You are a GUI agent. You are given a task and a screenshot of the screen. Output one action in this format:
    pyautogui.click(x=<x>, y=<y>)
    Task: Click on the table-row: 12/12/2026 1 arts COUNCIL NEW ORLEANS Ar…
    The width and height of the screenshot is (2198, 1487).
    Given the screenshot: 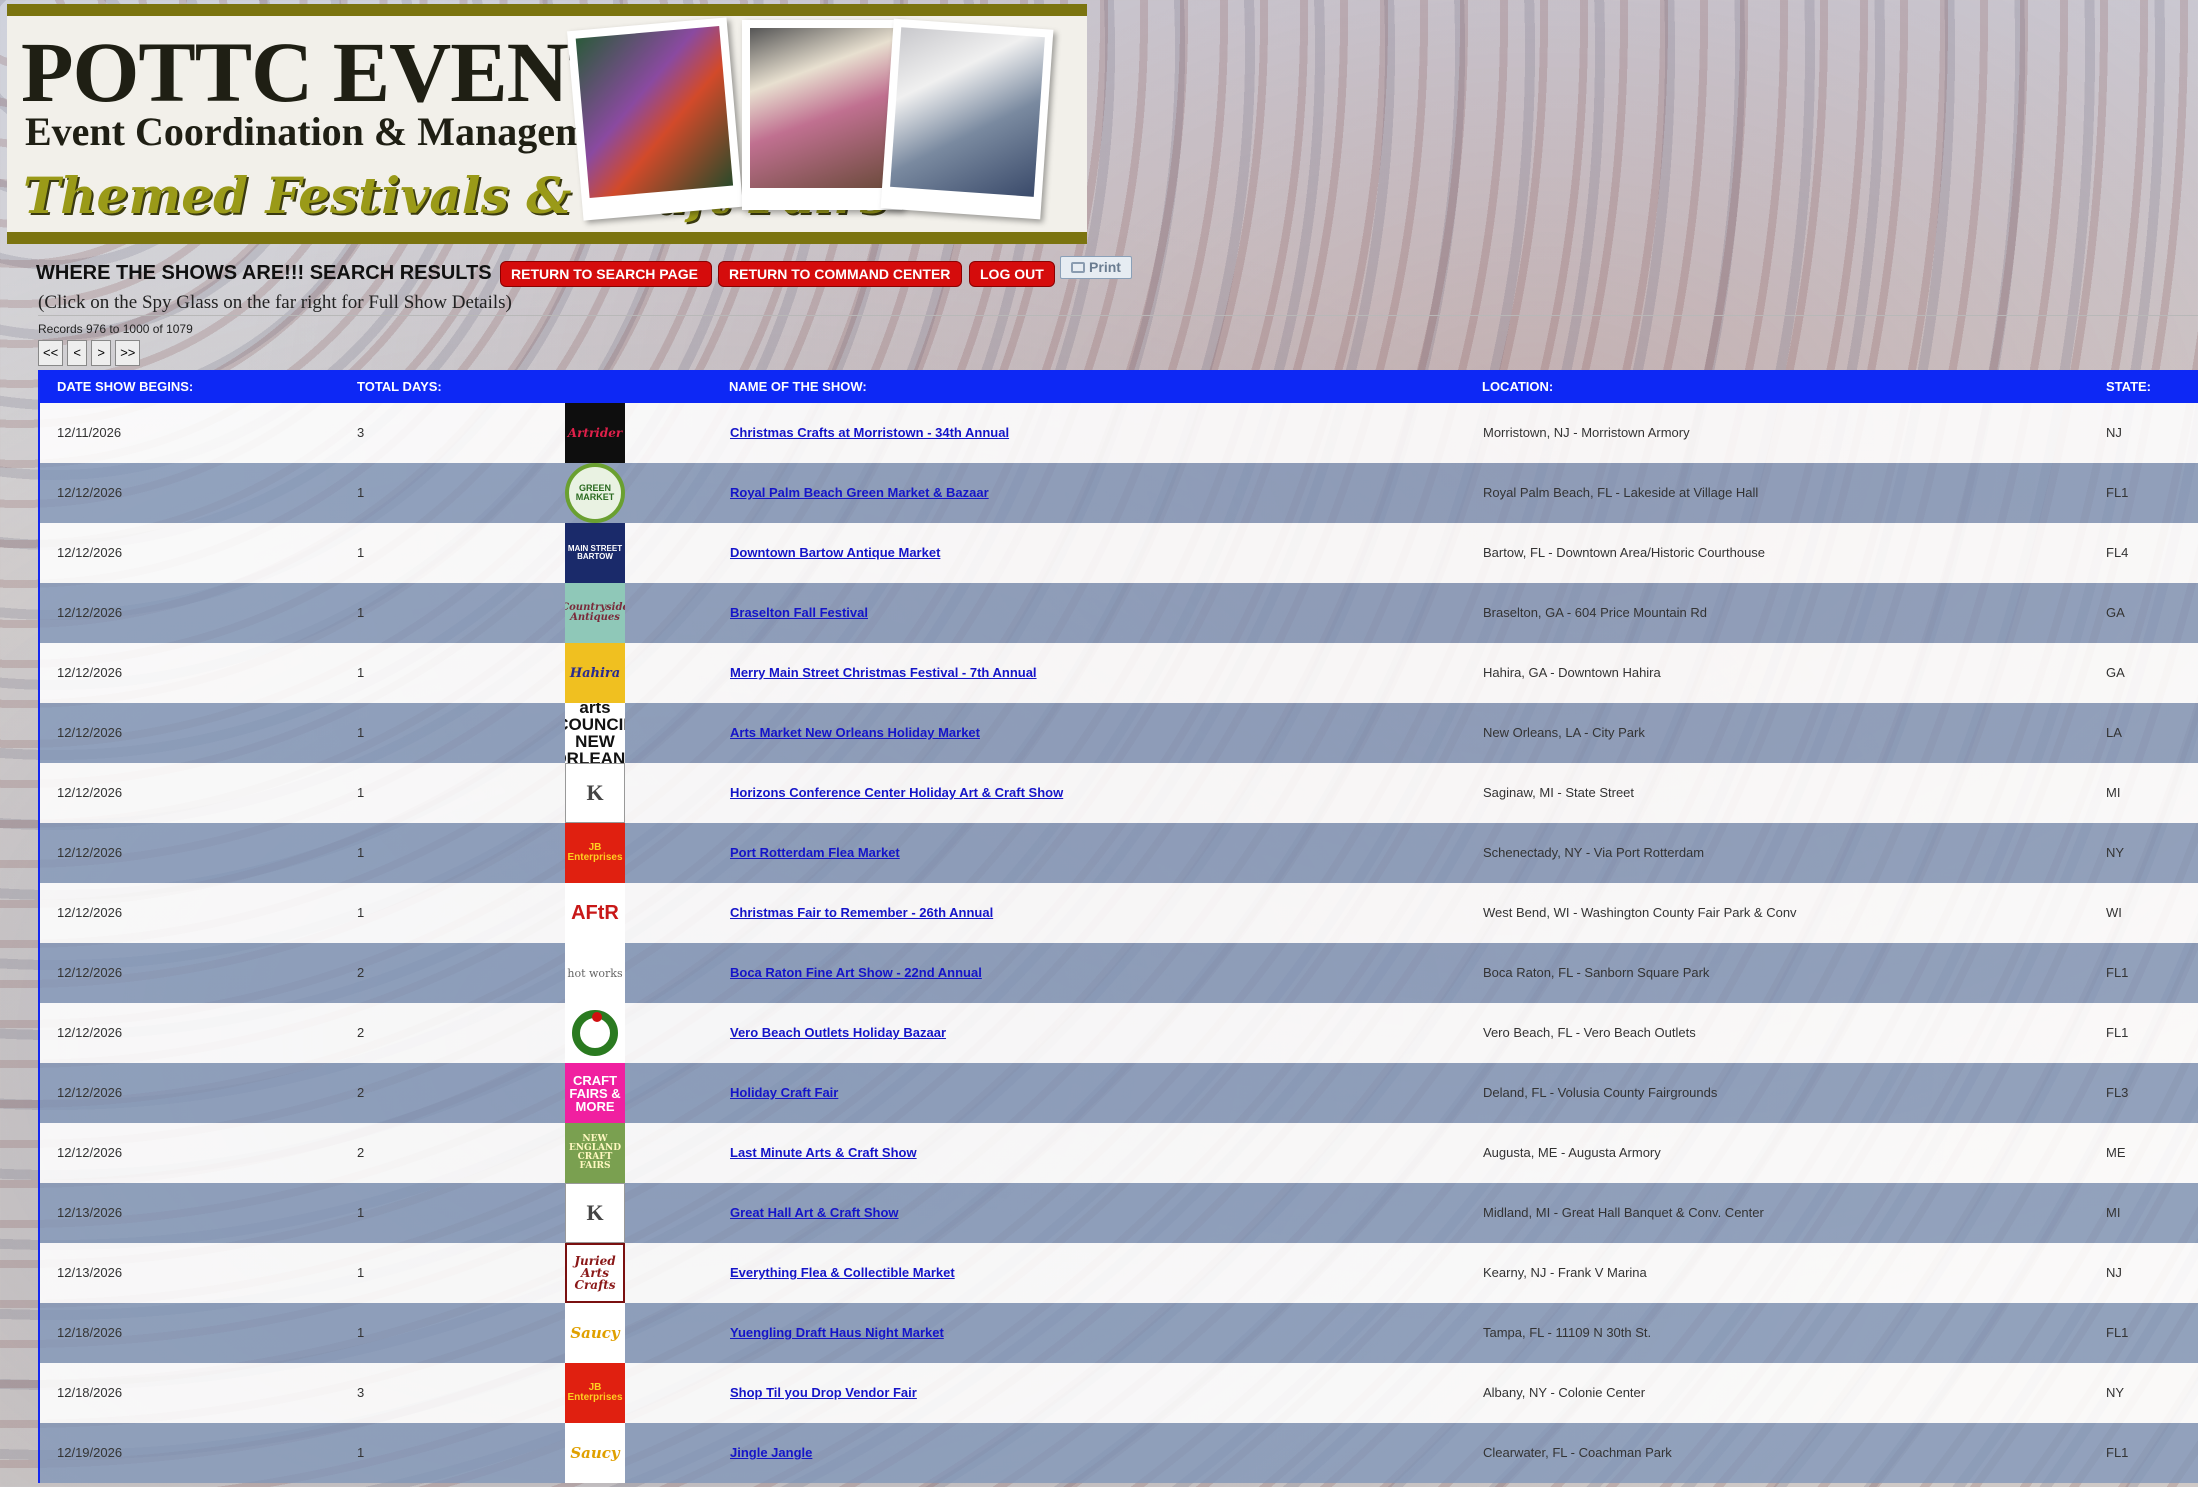 What is the action you would take?
    pyautogui.click(x=1119, y=733)
    